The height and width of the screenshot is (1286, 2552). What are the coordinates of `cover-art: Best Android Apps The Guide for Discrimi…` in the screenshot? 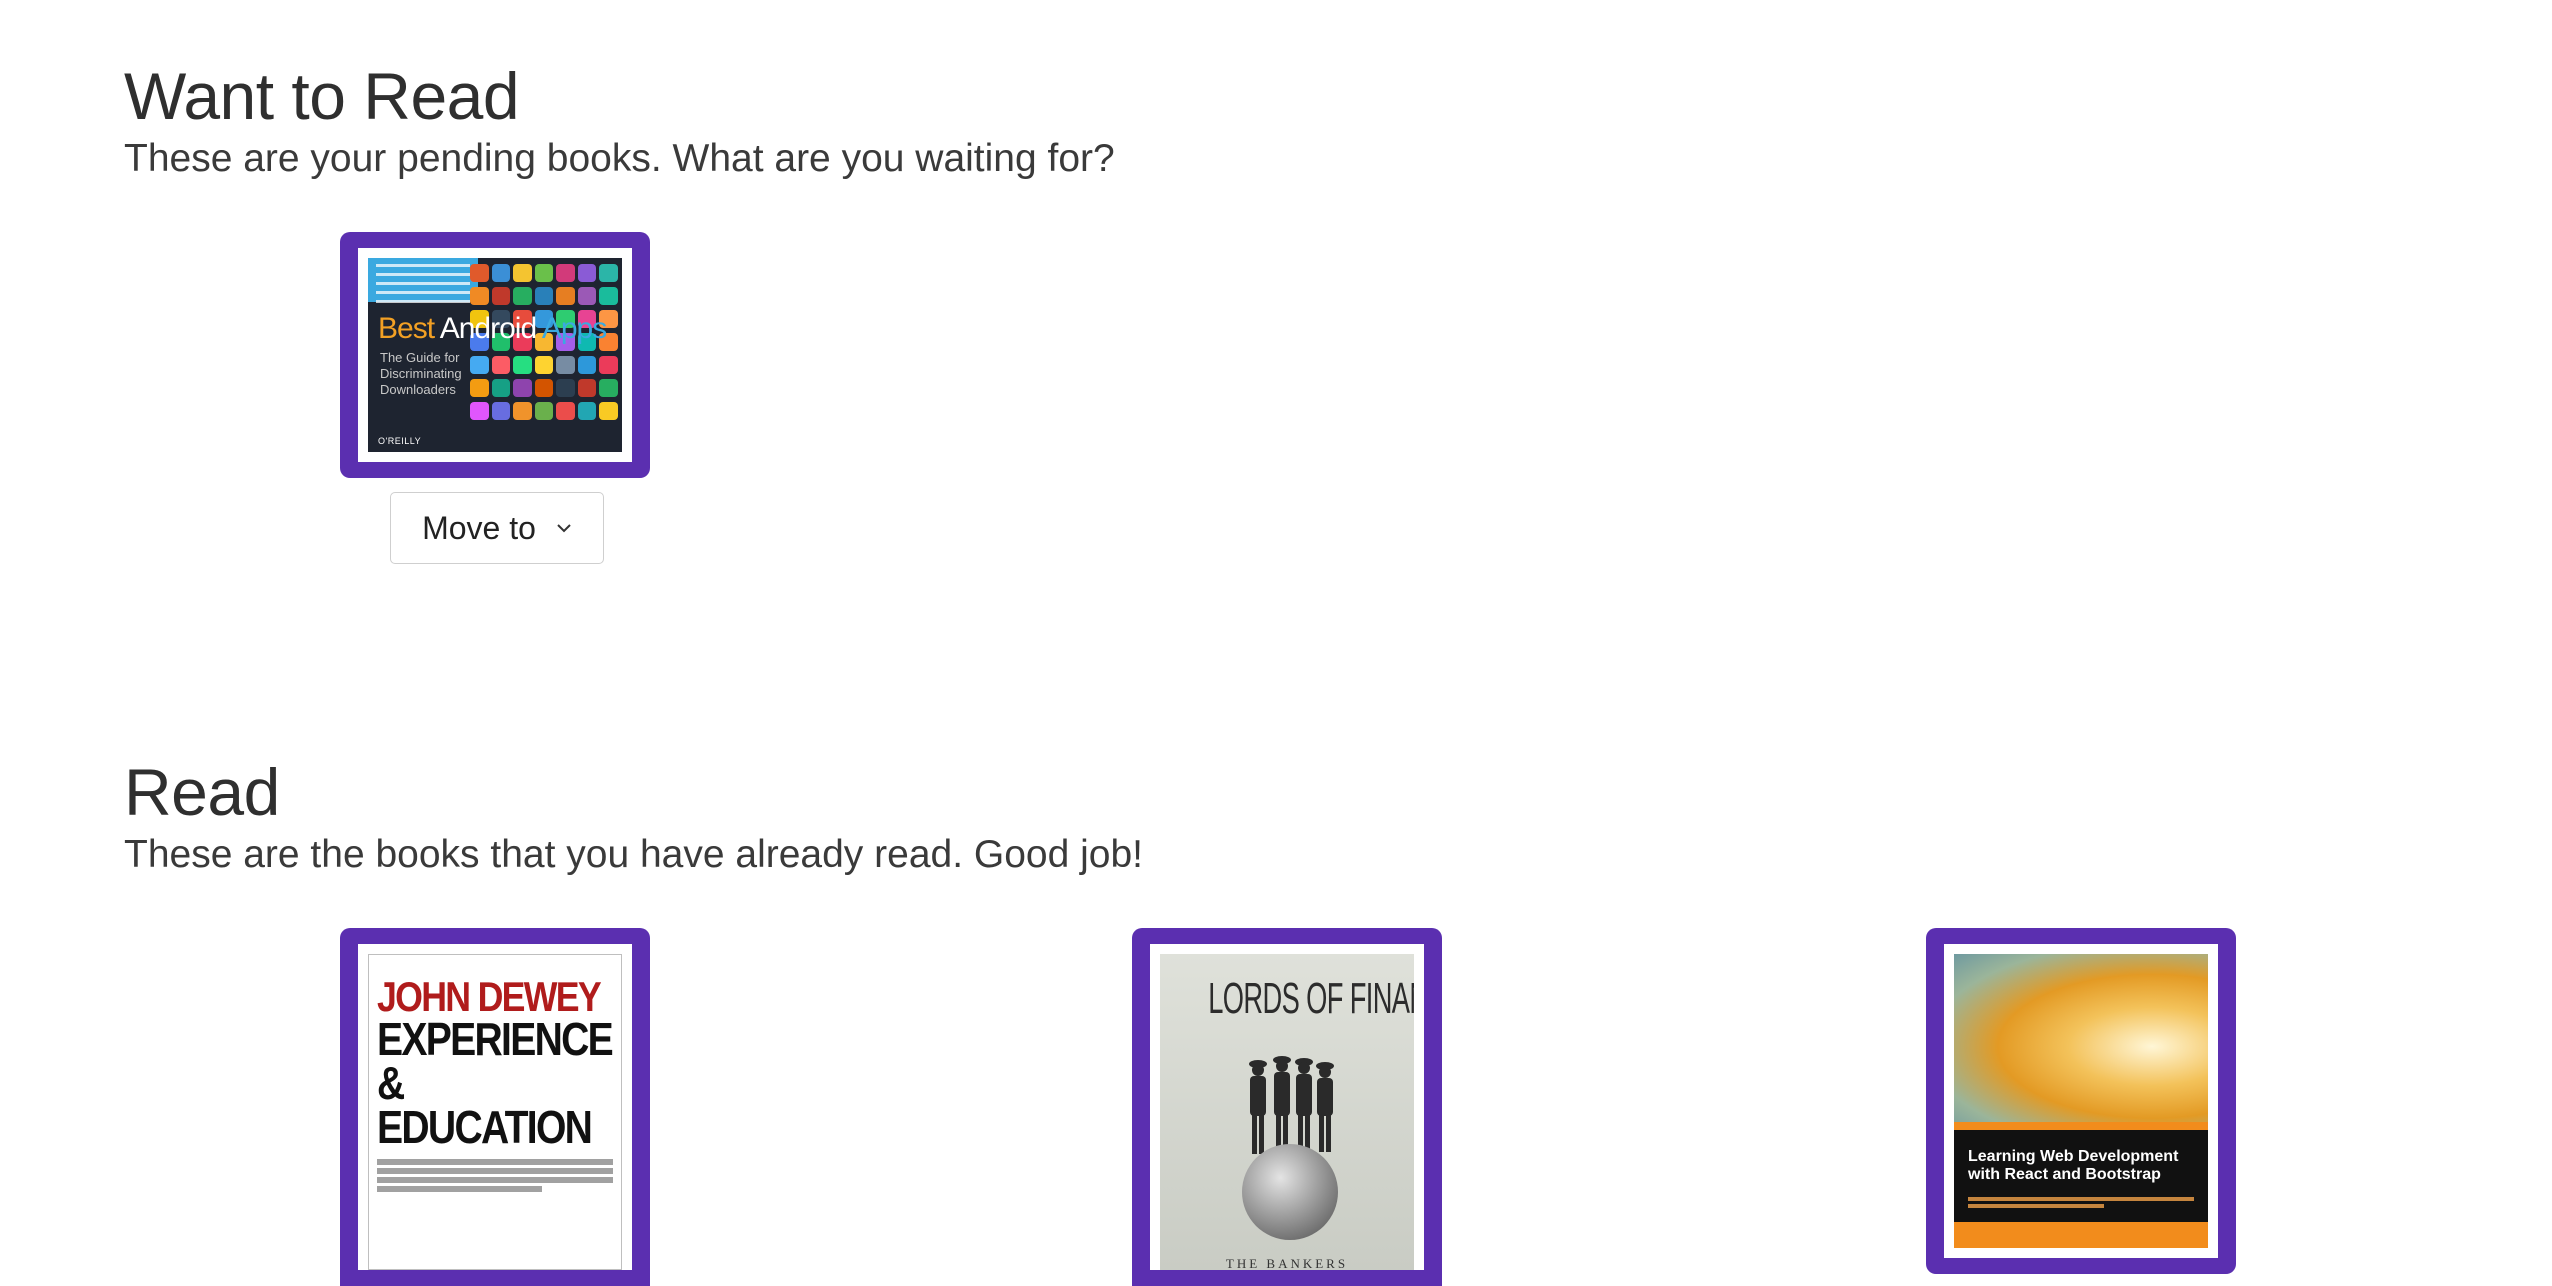 It's located at (495, 355).